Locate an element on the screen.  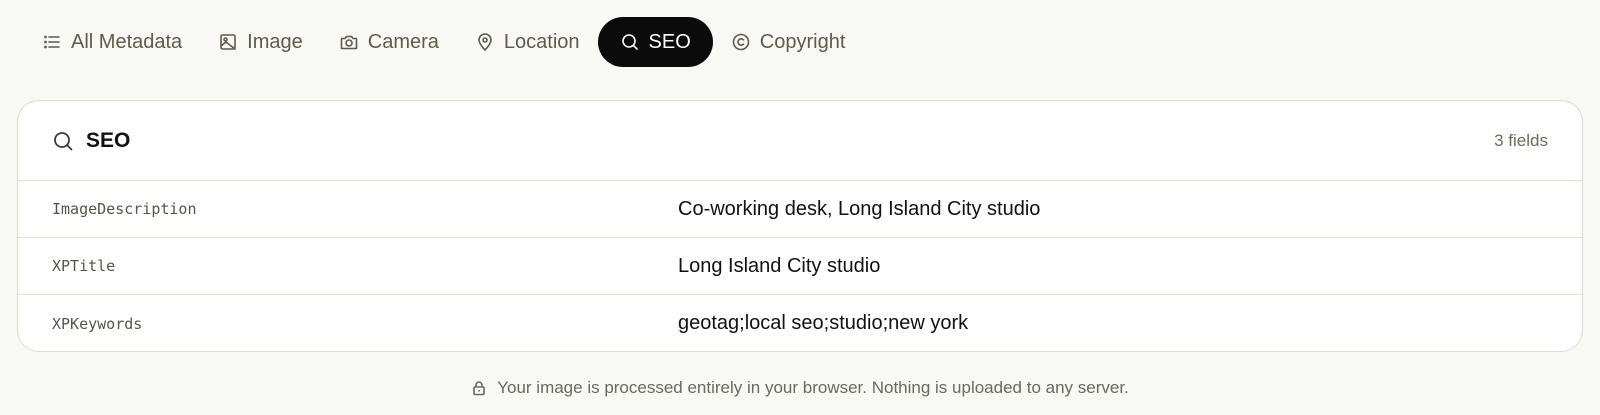
tab-image: Image is located at coordinates (260, 42).